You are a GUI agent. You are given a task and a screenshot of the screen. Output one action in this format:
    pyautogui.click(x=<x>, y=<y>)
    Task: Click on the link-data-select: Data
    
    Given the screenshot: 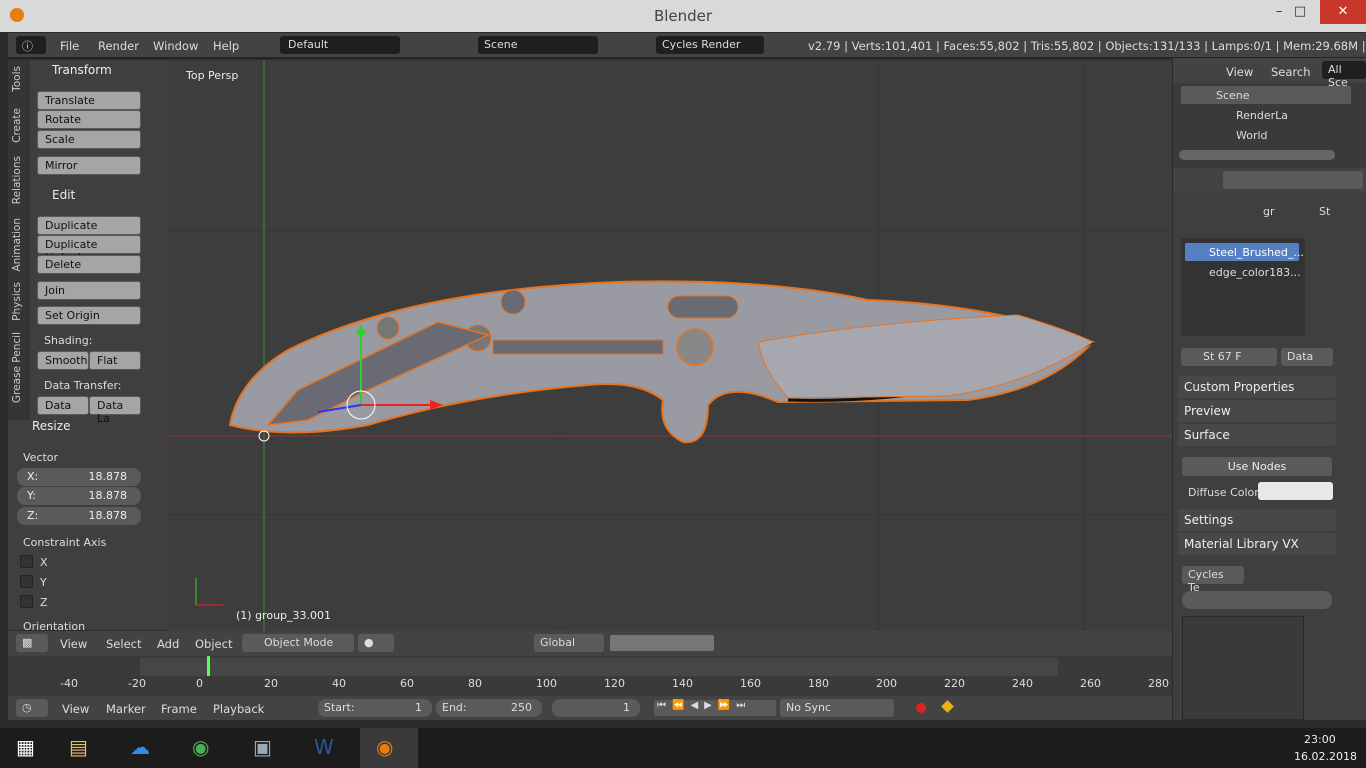 What is the action you would take?
    pyautogui.click(x=1307, y=357)
    